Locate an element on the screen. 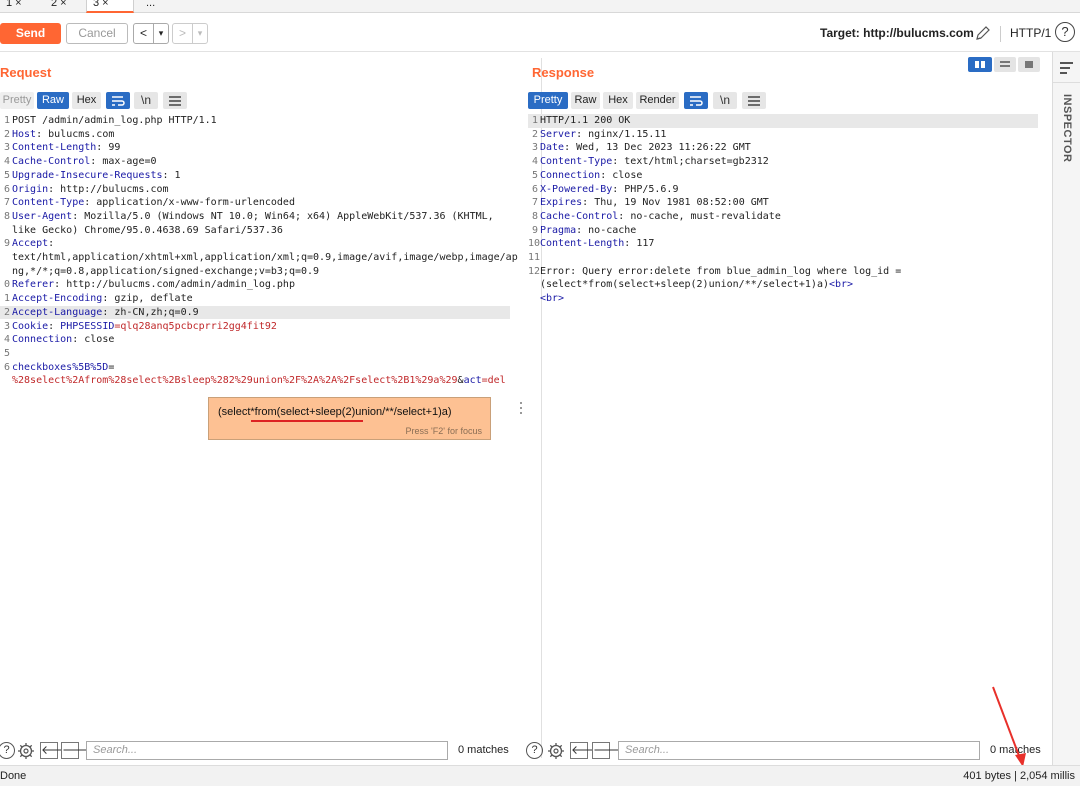  request-title: Request is located at coordinates (26, 72).